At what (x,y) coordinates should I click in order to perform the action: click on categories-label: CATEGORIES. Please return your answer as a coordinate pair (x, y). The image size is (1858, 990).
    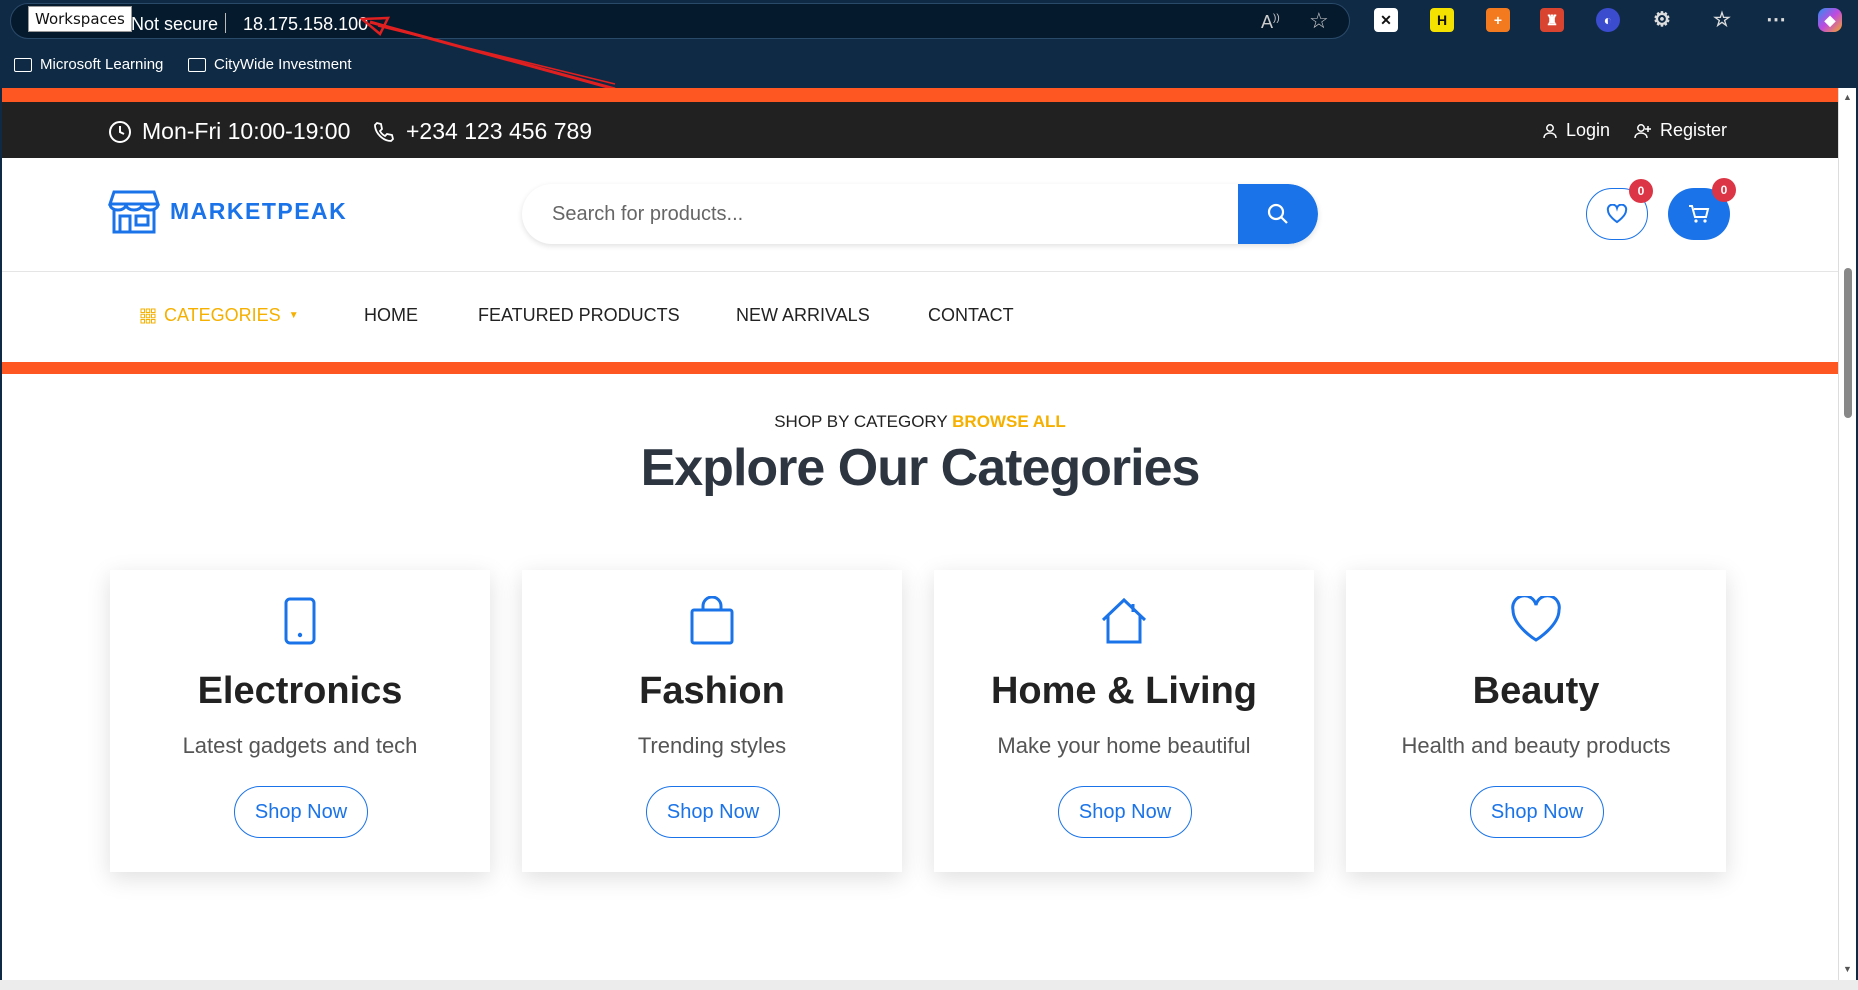
    Looking at the image, I should click on (222, 315).